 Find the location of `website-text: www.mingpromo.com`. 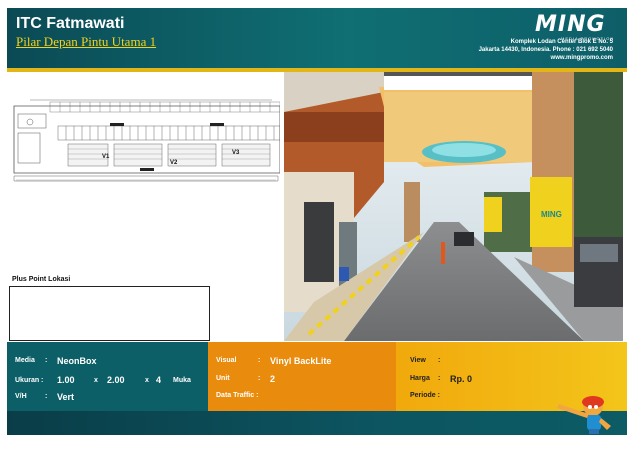

website-text: www.mingpromo.com is located at coordinates (581, 58).